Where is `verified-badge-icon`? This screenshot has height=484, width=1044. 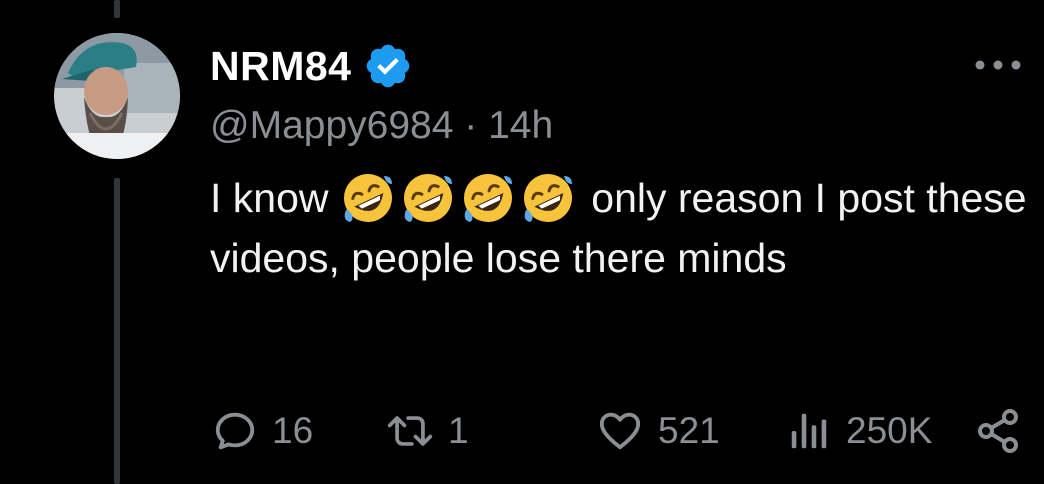
verified-badge-icon is located at coordinates (388, 66).